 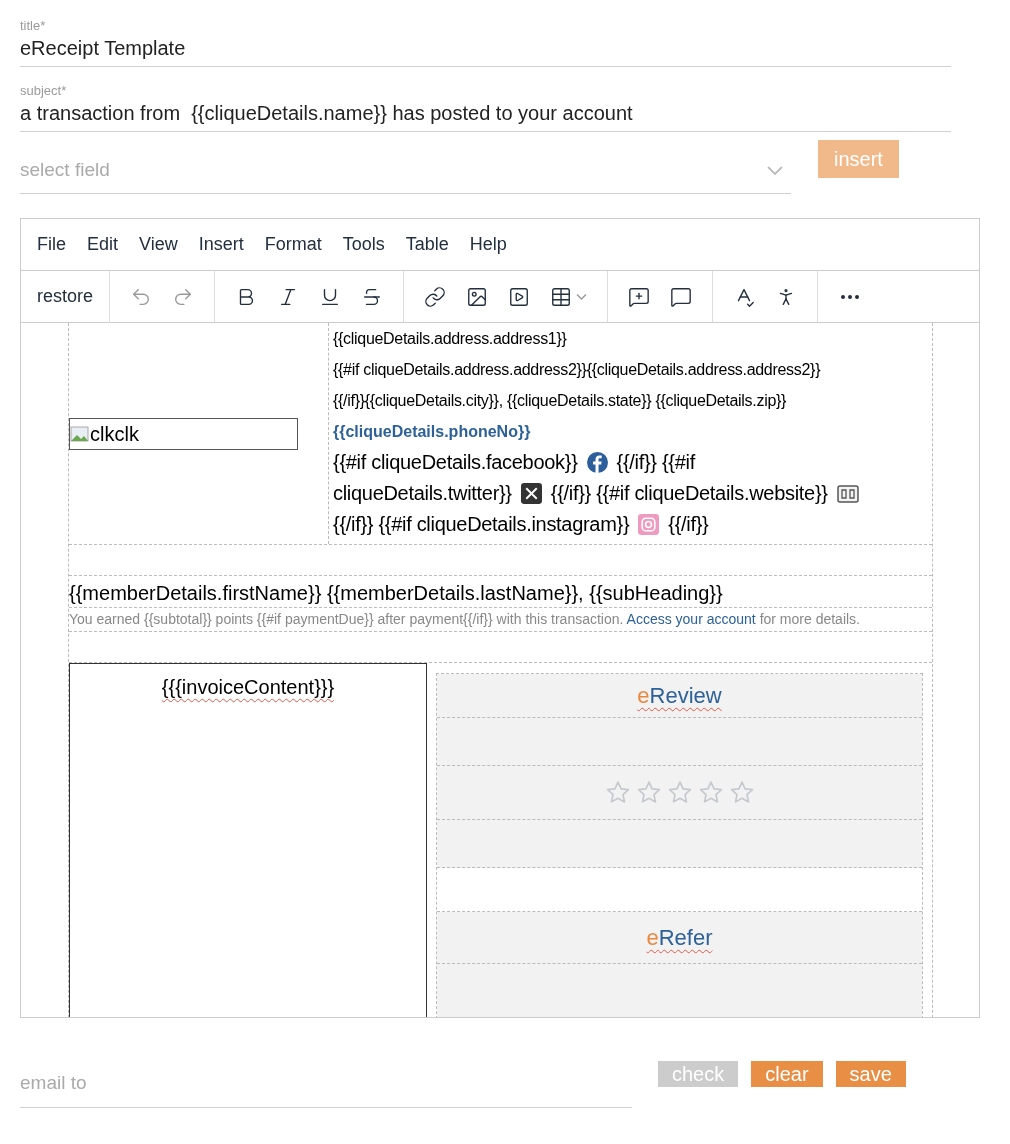 What do you see at coordinates (649, 524) in the screenshot?
I see `instagram-icon` at bounding box center [649, 524].